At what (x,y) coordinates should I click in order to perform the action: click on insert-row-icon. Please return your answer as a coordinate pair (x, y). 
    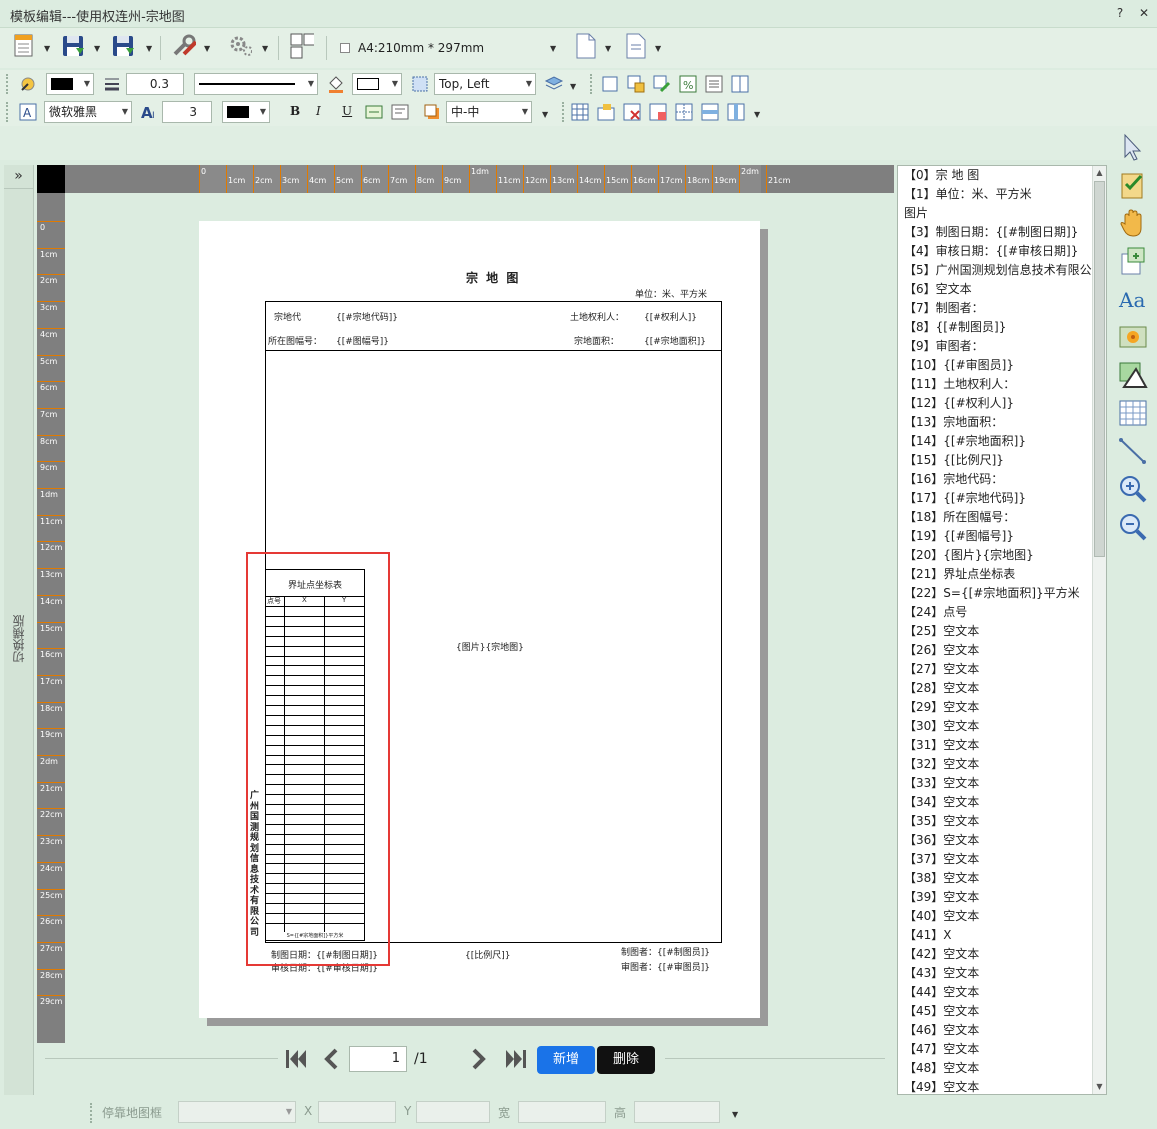
    Looking at the image, I should click on (606, 112).